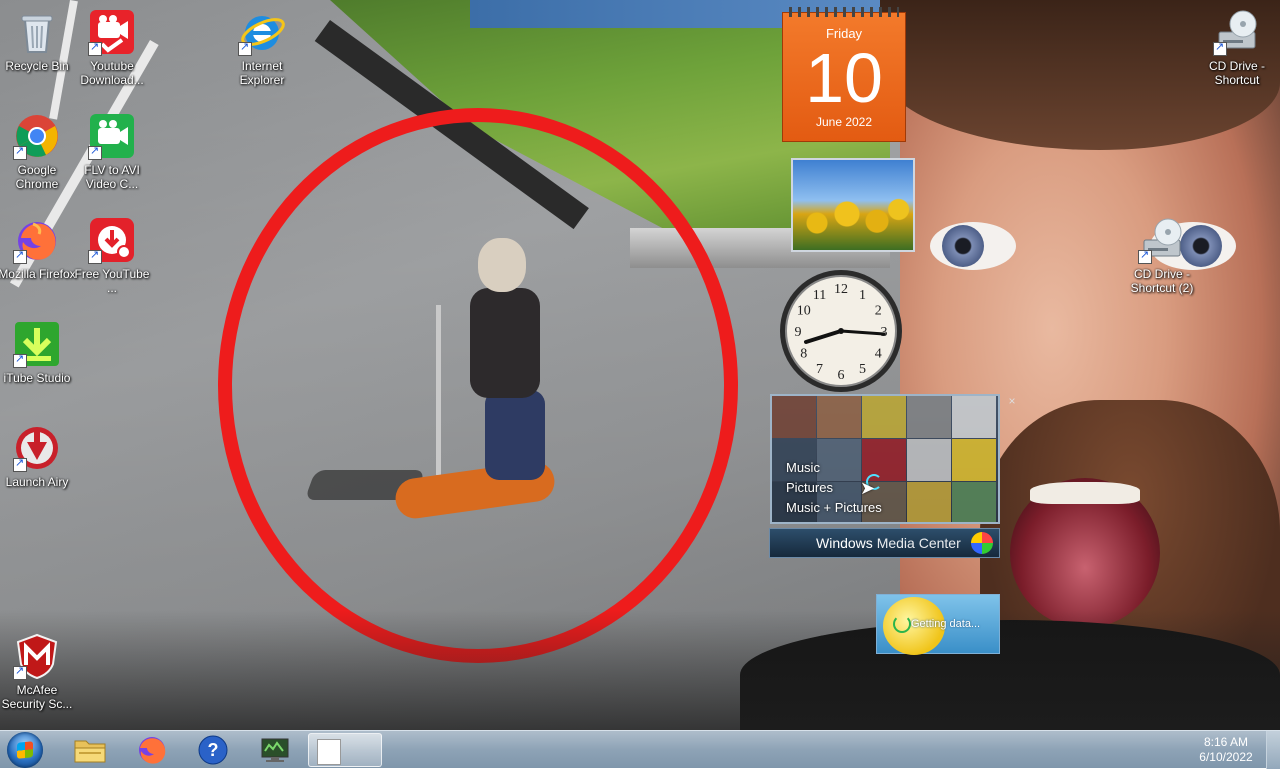 The width and height of the screenshot is (1280, 772). I want to click on tray-time: 8:16 AM, so click(1226, 742).